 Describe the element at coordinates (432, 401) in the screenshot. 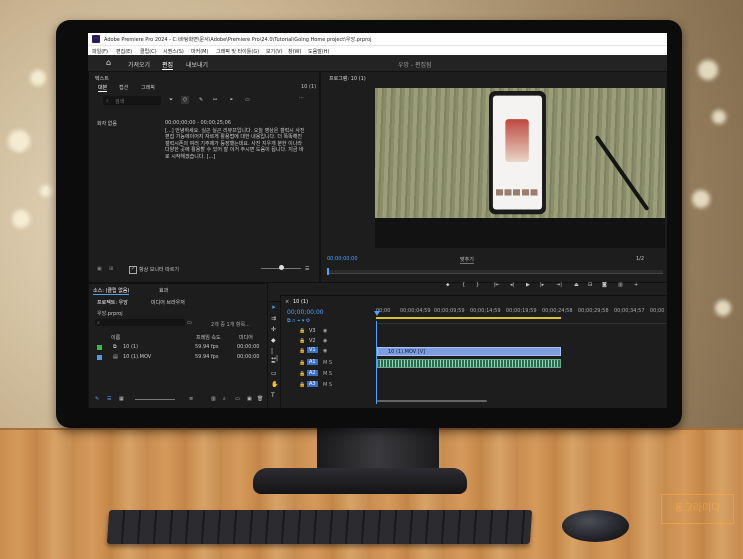

I see `timeline-scrollbar` at that location.